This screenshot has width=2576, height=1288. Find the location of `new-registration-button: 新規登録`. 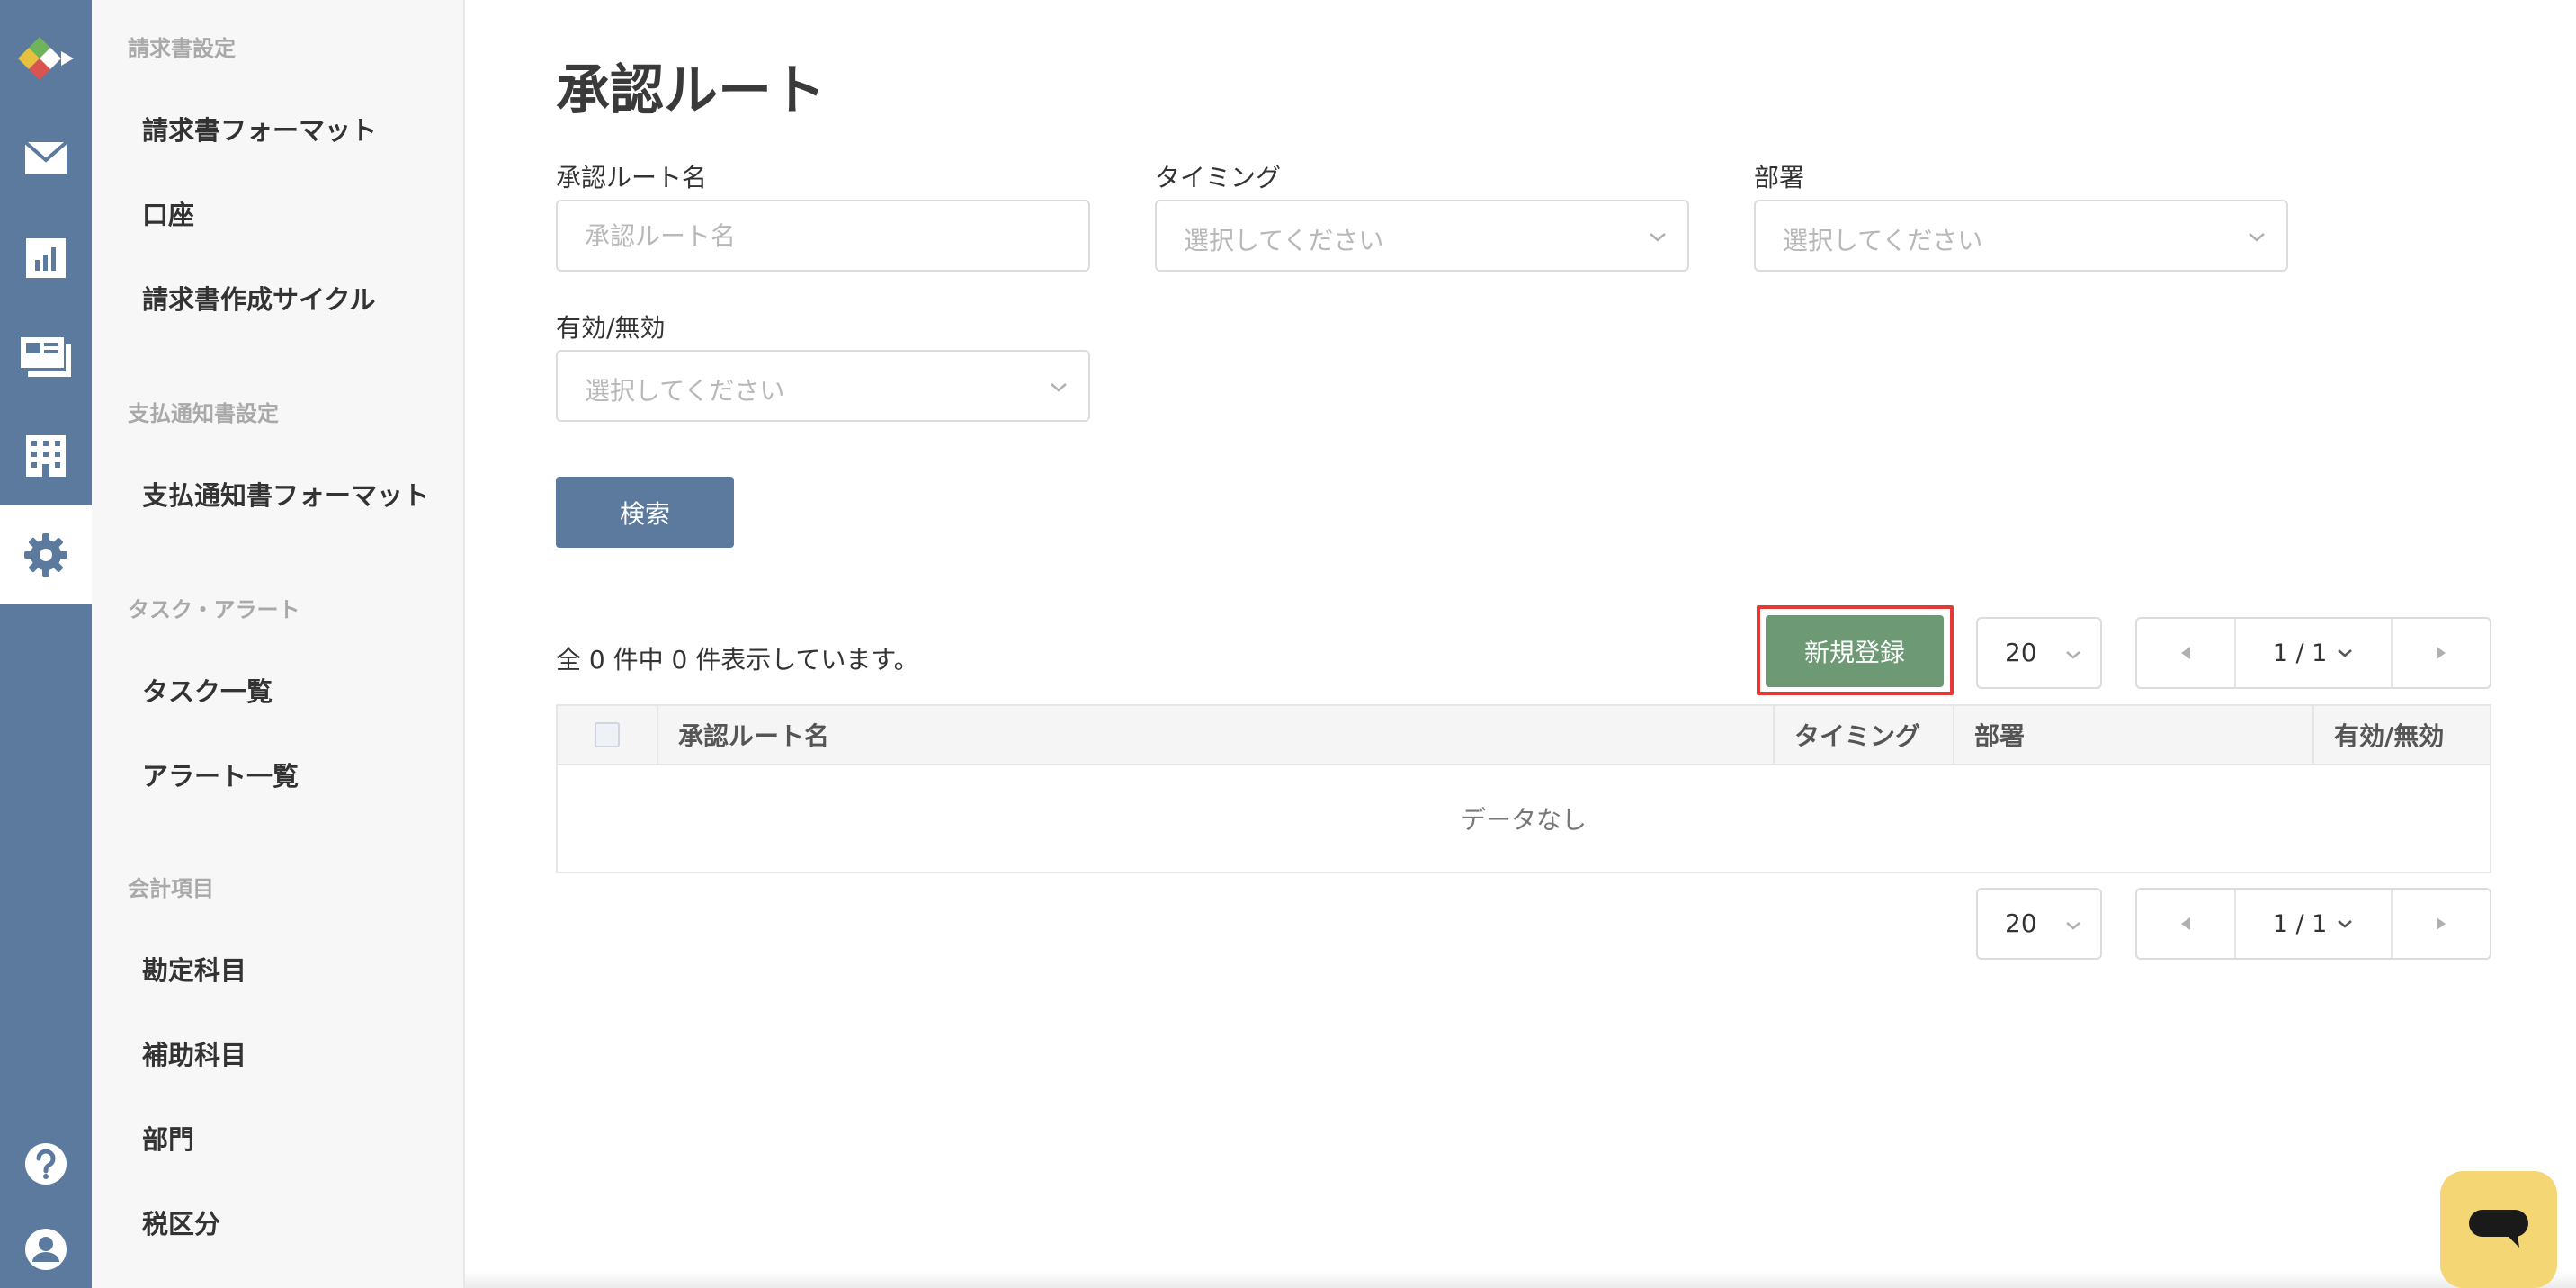

new-registration-button: 新規登録 is located at coordinates (1855, 651).